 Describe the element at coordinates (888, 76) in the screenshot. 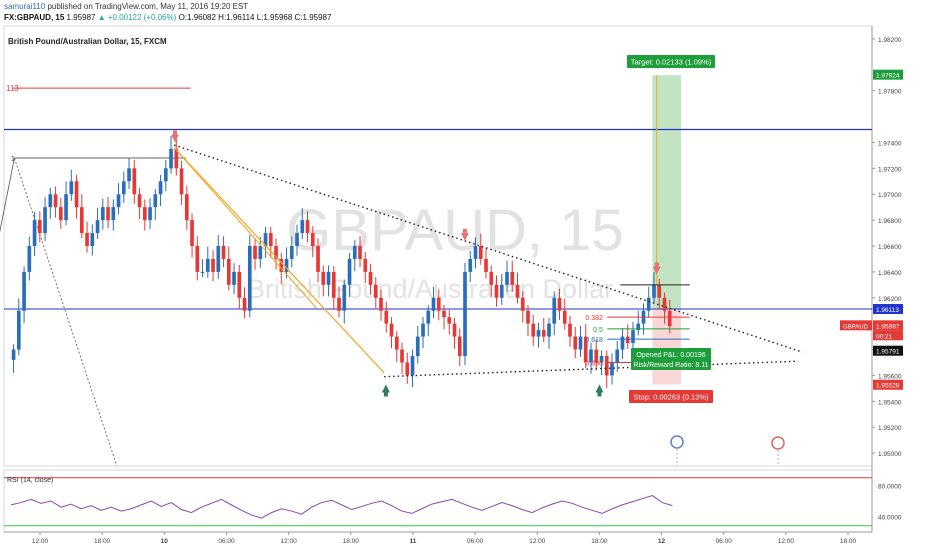

I see `price-badge: 1.97924` at that location.